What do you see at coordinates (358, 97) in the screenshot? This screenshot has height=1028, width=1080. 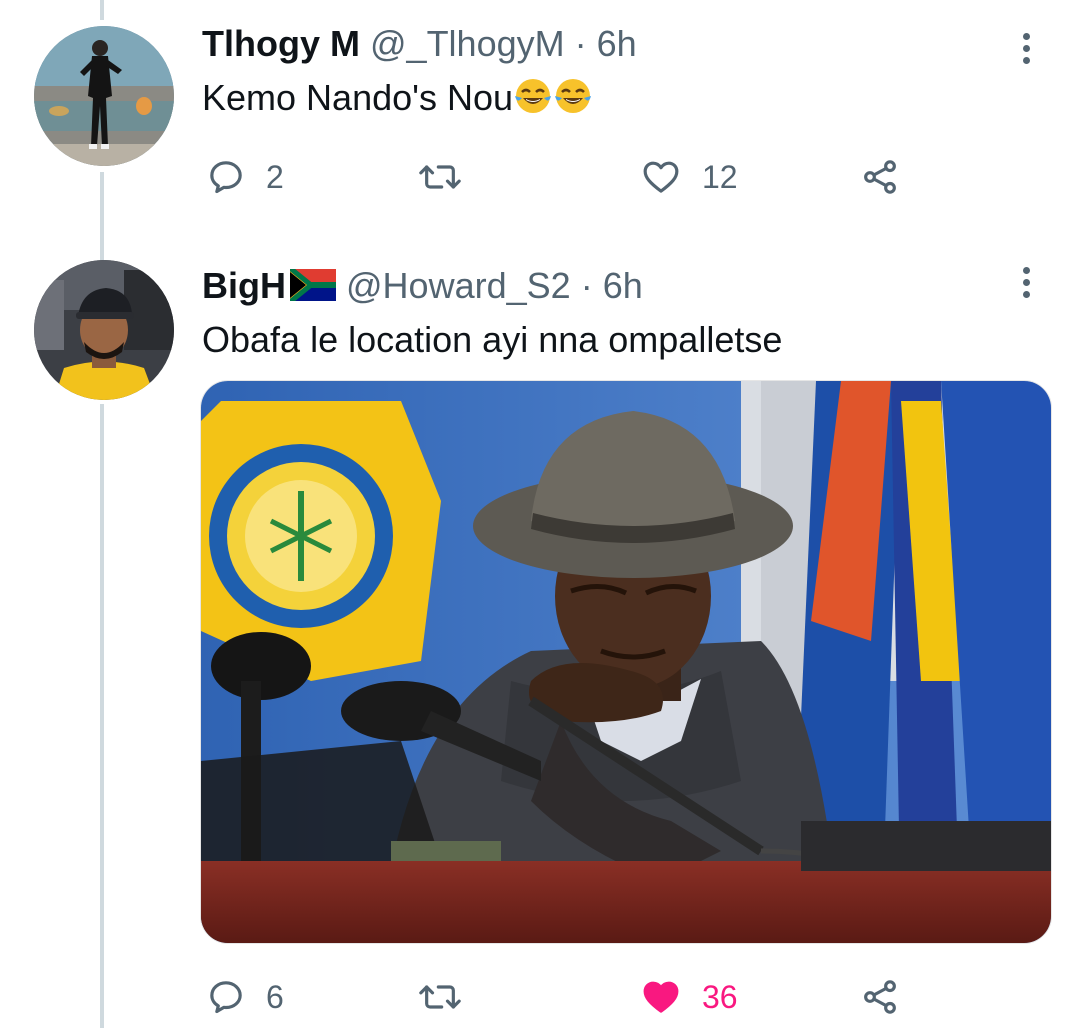 I see `tweet-text-content: Kemo Nando's Nou` at bounding box center [358, 97].